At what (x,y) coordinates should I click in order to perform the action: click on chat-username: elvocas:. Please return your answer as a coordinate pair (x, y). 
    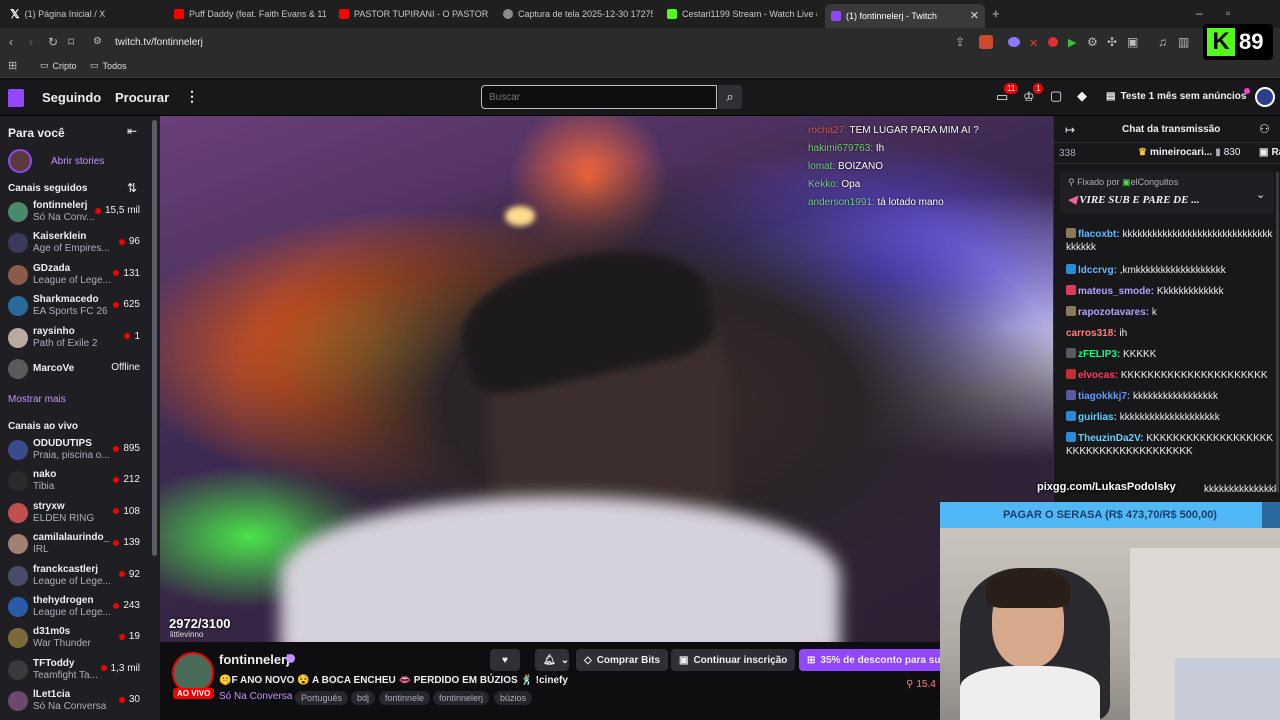
    Looking at the image, I should click on (1098, 375).